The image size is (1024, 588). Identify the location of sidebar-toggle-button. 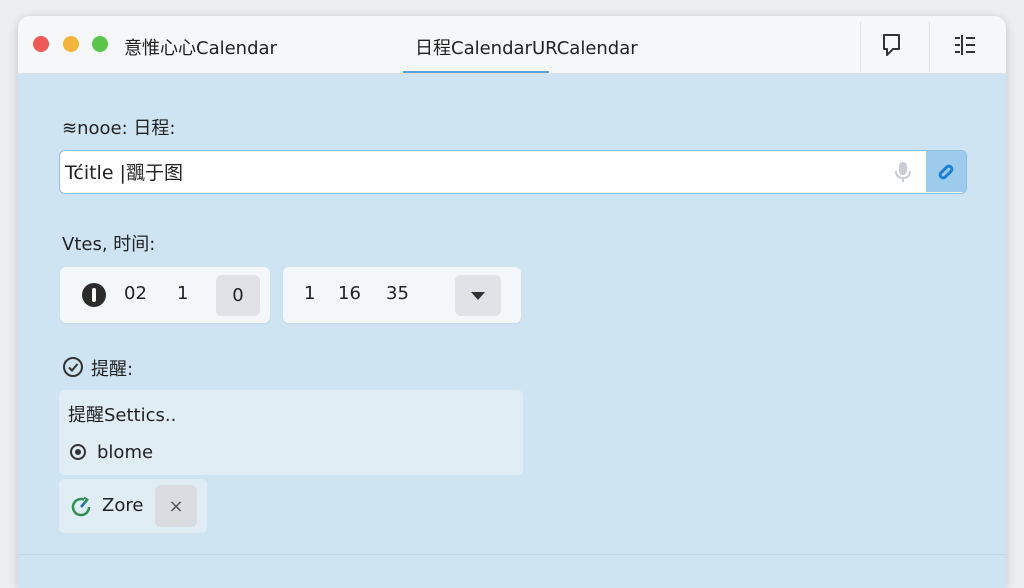
(965, 45).